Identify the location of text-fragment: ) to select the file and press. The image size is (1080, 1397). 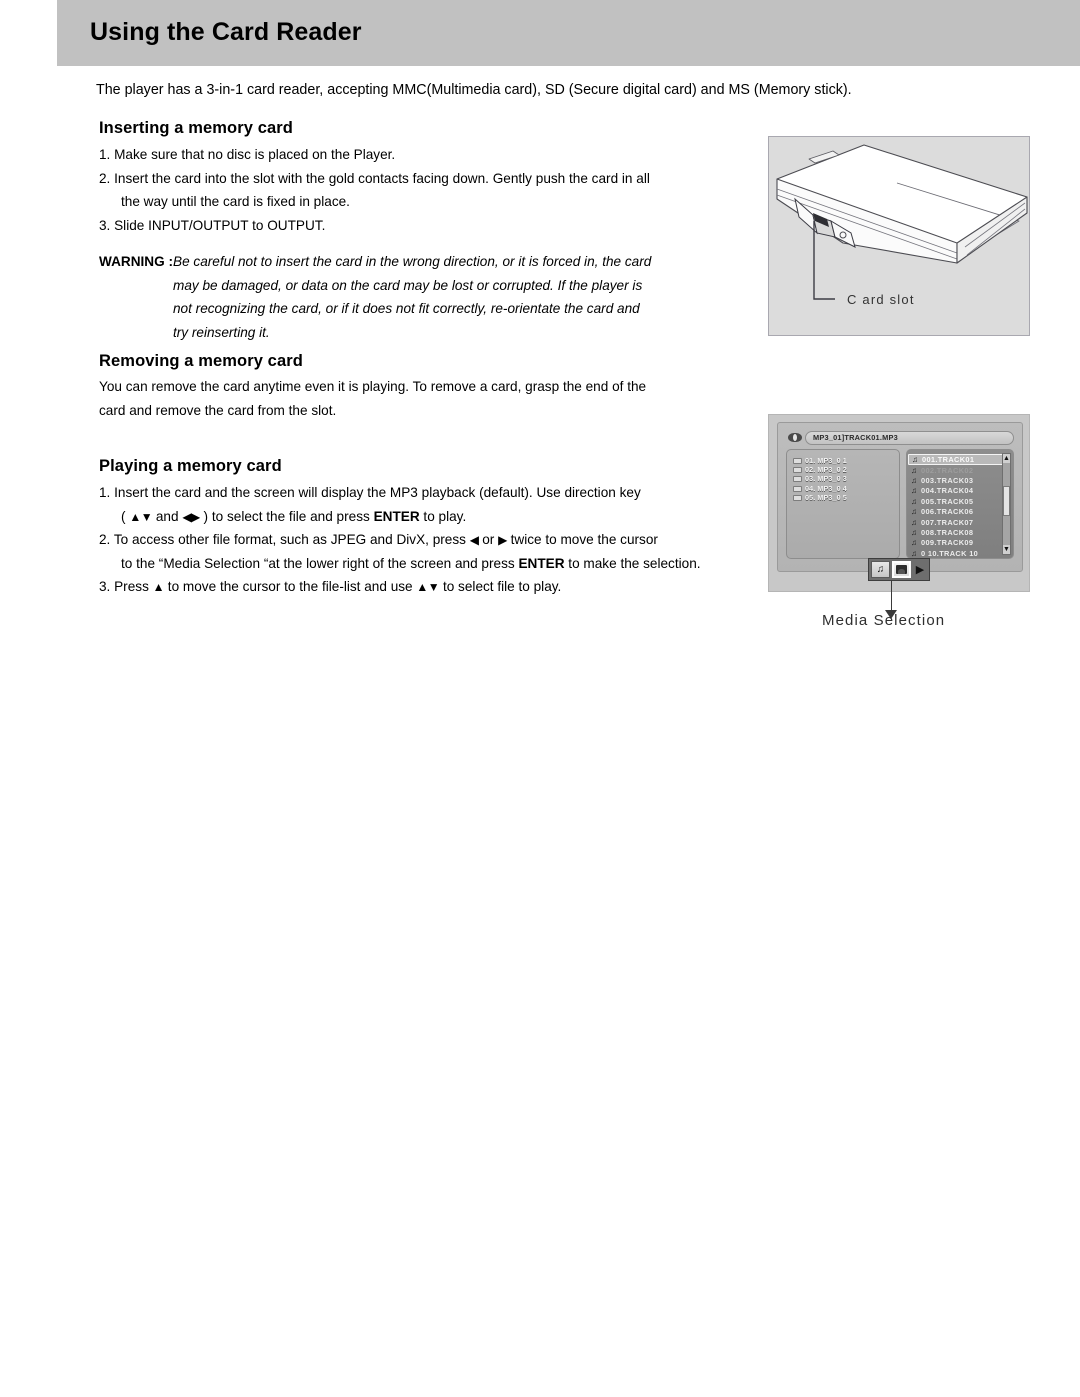
(286, 516).